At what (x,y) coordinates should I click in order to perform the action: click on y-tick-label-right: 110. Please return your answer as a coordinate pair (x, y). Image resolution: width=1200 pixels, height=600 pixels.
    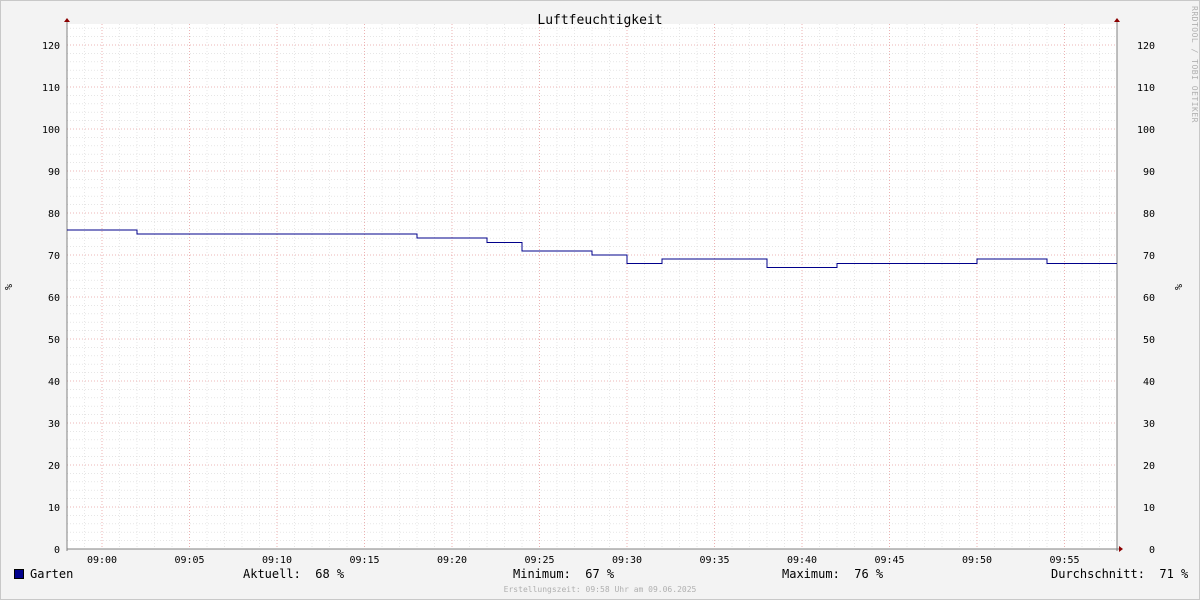
    Looking at the image, I should click on (1146, 88).